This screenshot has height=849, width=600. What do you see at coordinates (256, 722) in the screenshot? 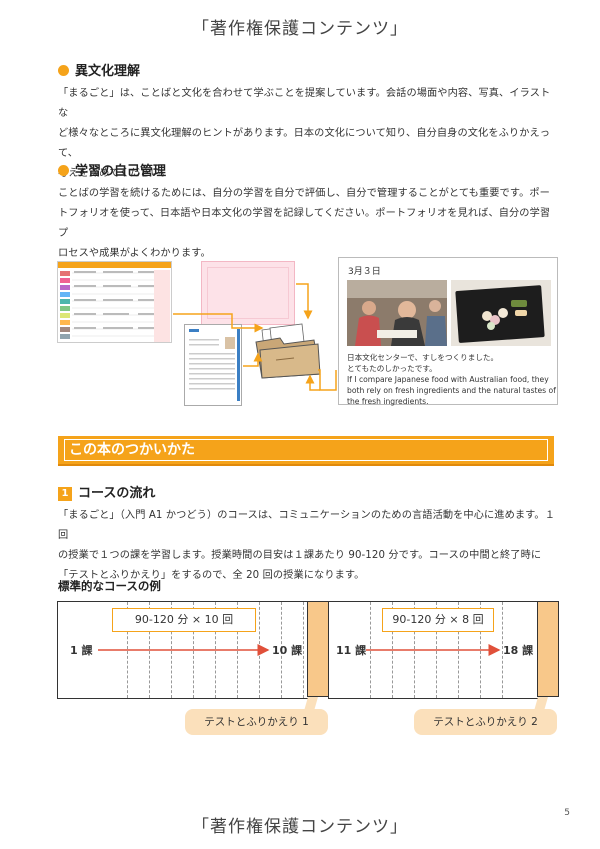
I see `test-callout-1: テストとふりかえり 1` at bounding box center [256, 722].